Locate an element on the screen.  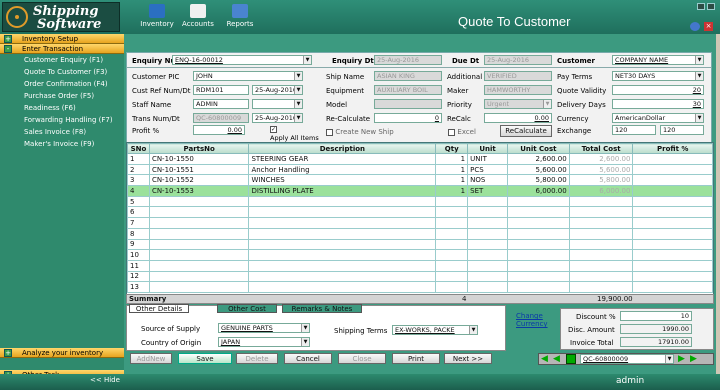
table-cell: 8 is located at coordinates (138, 233).